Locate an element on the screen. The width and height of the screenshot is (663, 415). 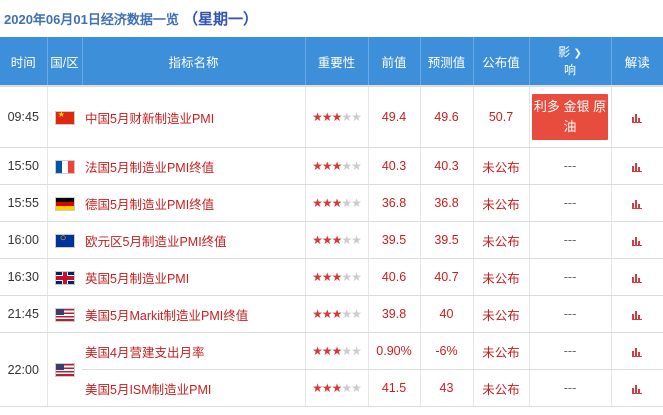
indicator-link: 美国5月ISM制造业PMI is located at coordinates (194, 388).